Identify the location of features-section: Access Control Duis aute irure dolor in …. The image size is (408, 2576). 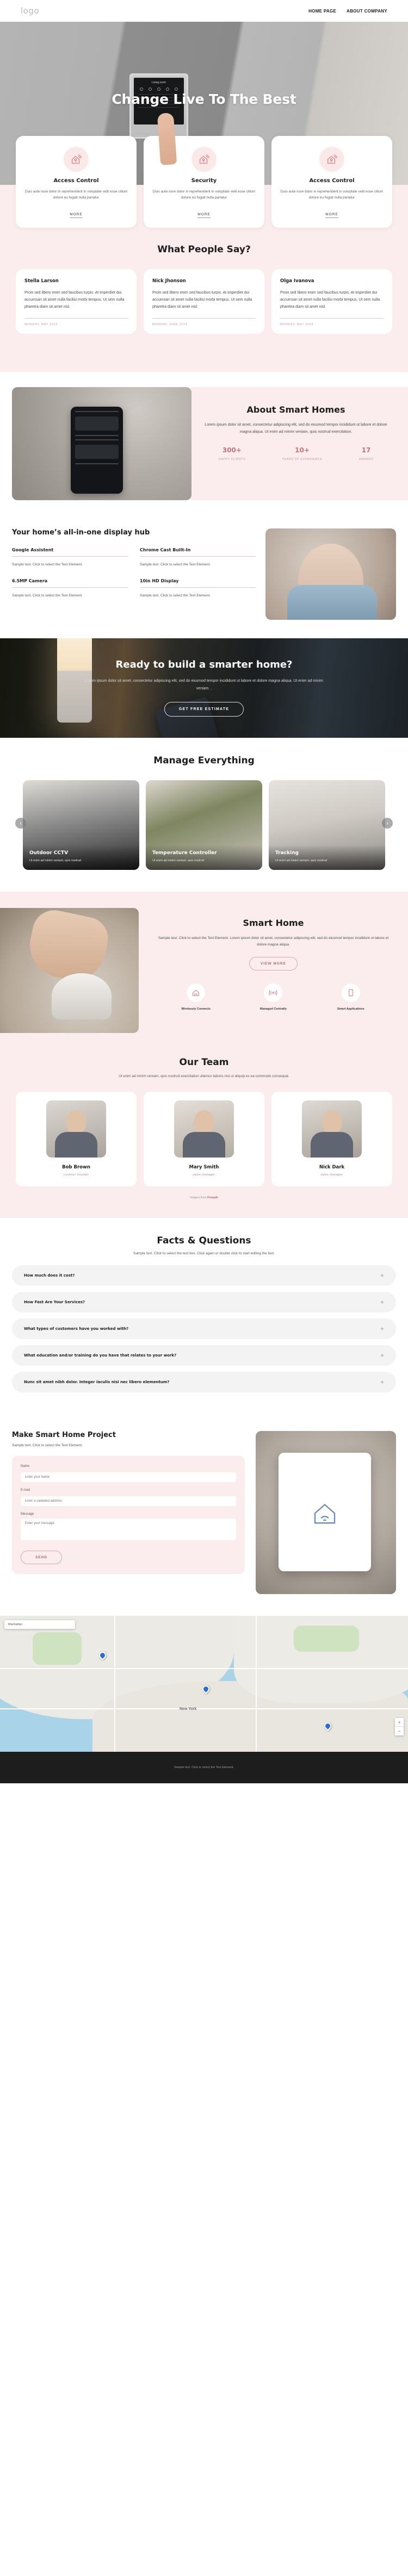
(204, 254).